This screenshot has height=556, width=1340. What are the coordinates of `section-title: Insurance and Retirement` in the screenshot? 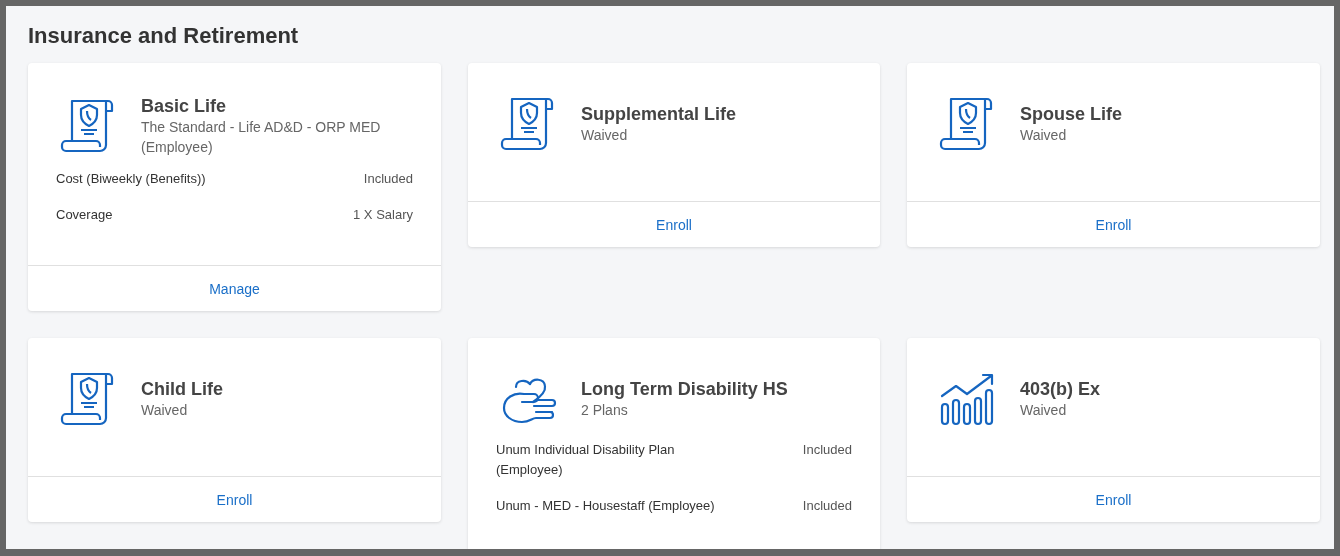 It's located at (164, 36).